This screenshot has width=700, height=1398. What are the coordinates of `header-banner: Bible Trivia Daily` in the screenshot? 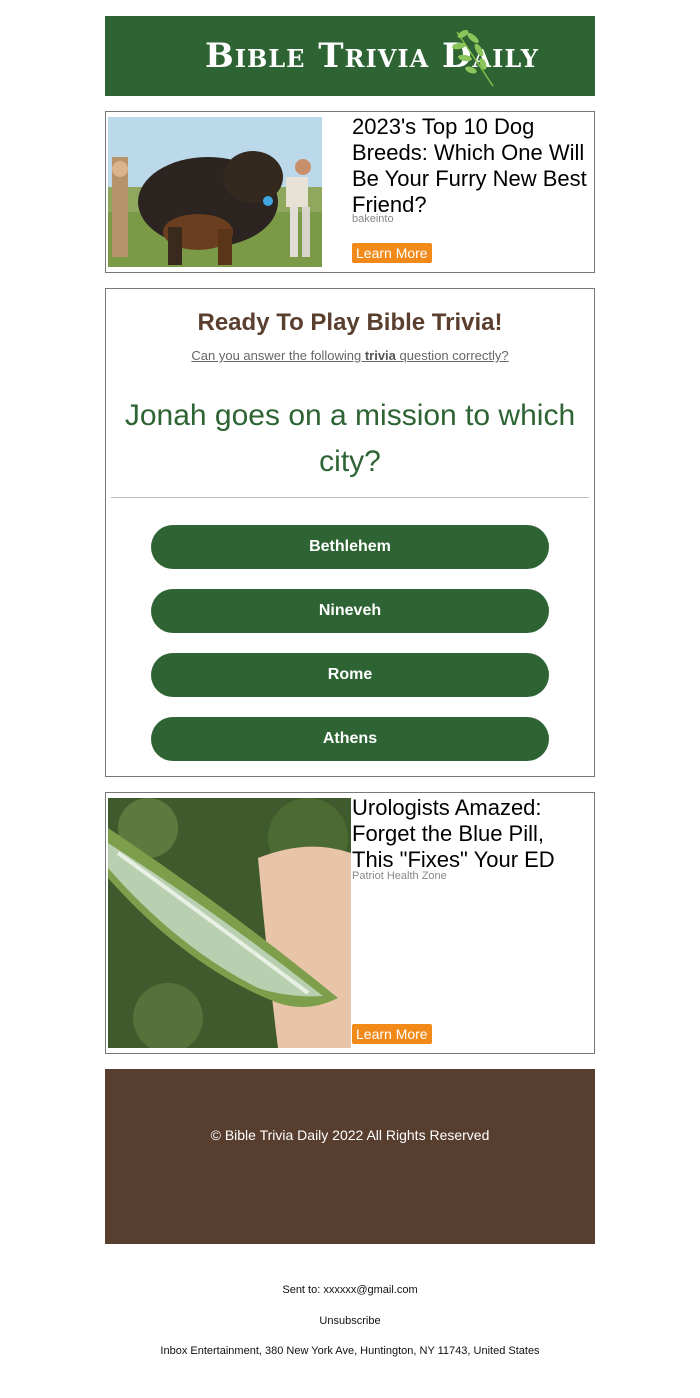 It's located at (350, 56).